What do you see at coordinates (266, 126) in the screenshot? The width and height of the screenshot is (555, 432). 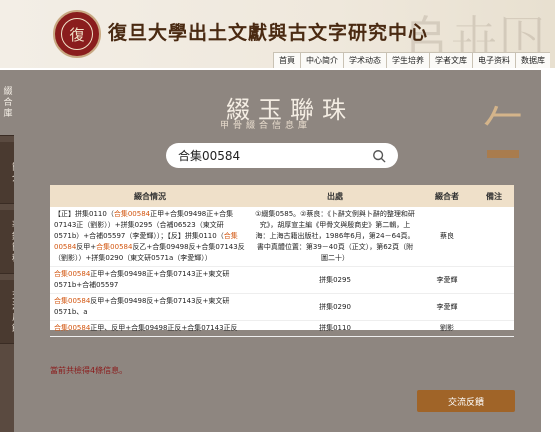 I see `brand-subtitle: 甲骨綴合信息庫` at bounding box center [266, 126].